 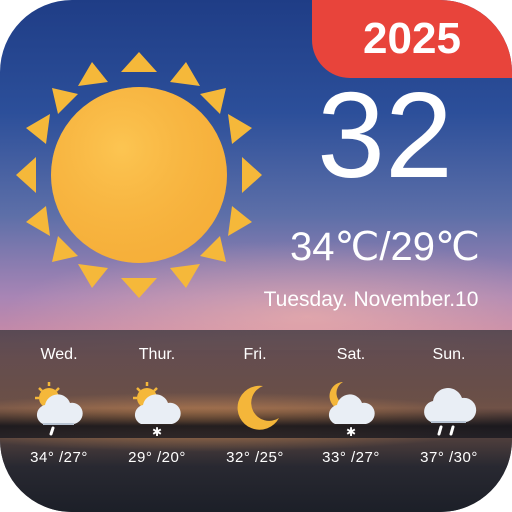 What do you see at coordinates (385, 135) in the screenshot?
I see `current-temperature: 32` at bounding box center [385, 135].